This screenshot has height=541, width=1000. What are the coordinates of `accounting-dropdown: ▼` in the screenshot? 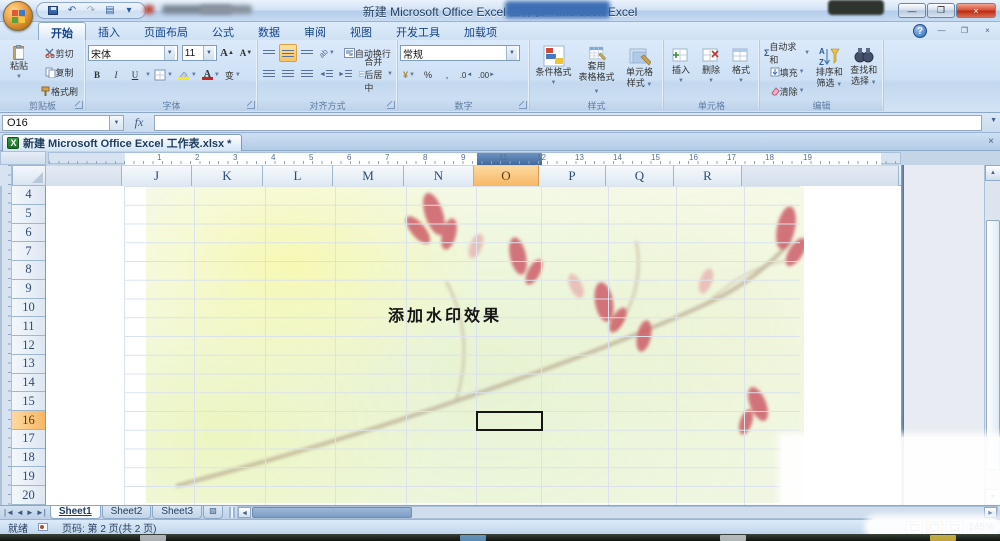 It's located at (412, 75).